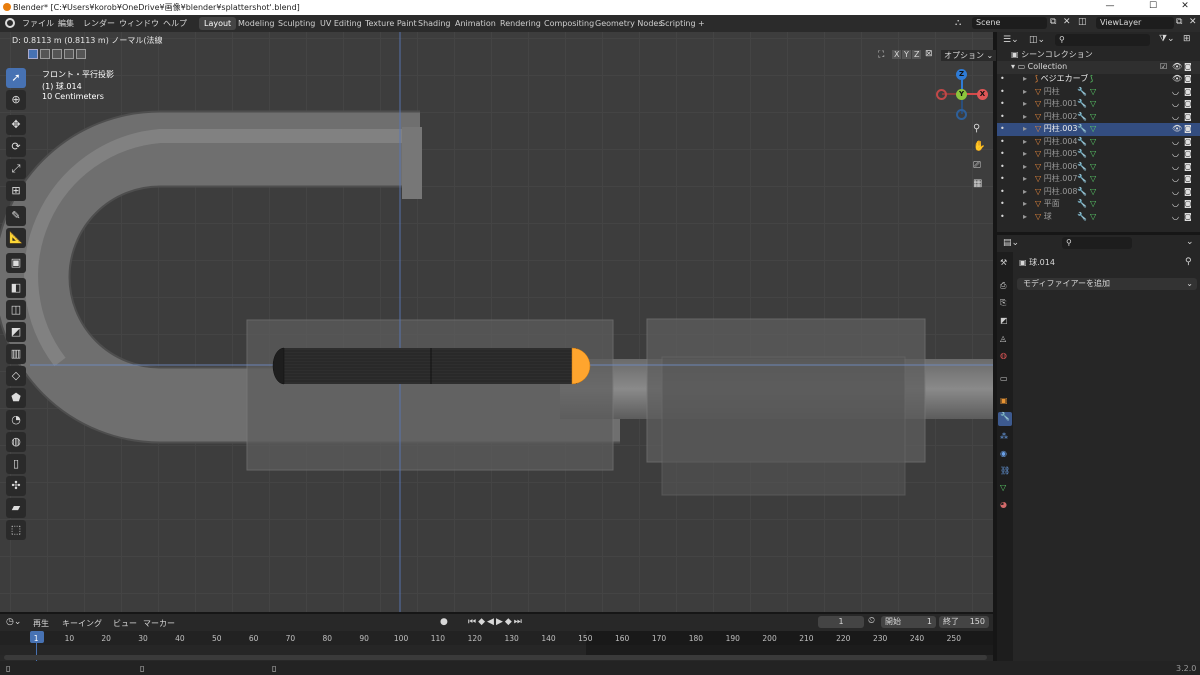 The height and width of the screenshot is (675, 1200). I want to click on collection-row: ▾ ▭ Collection ☑ 👁 ◙, so click(1098, 67).